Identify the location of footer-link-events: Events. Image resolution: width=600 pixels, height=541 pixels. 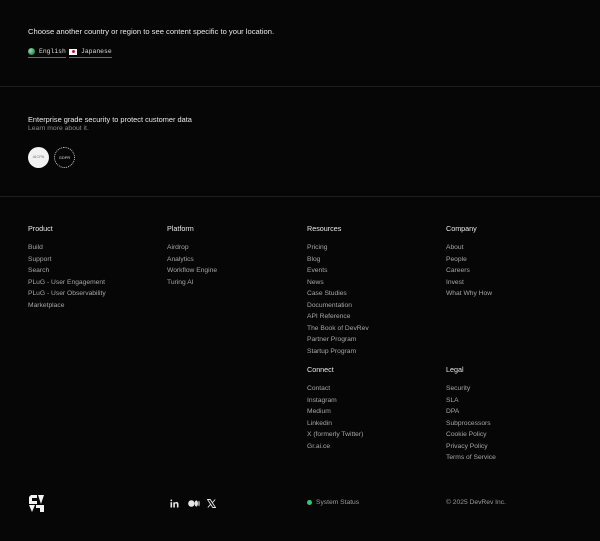
(338, 271).